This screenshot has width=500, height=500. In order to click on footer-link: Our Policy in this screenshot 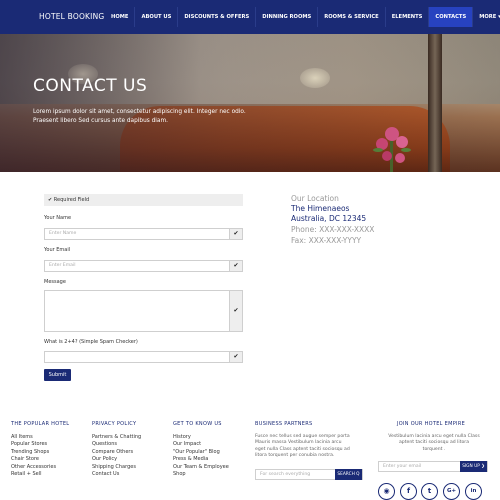, I will do `click(116, 459)`.